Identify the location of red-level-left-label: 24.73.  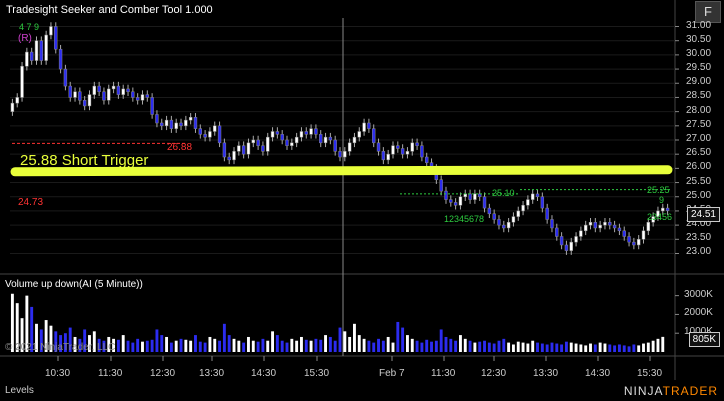
(31, 202).